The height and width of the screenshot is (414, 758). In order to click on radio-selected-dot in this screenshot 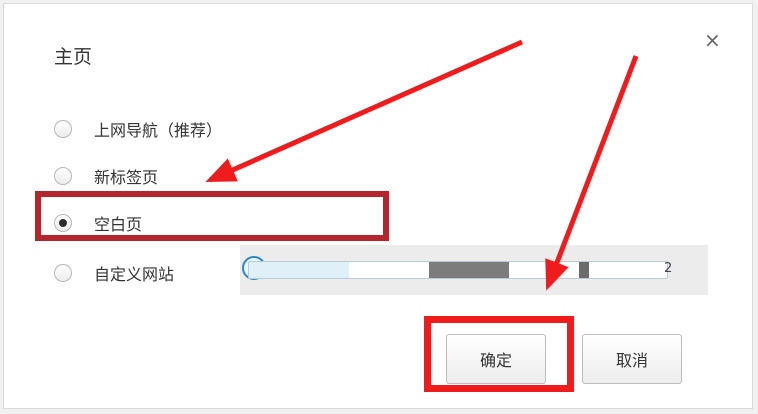, I will do `click(63, 223)`.